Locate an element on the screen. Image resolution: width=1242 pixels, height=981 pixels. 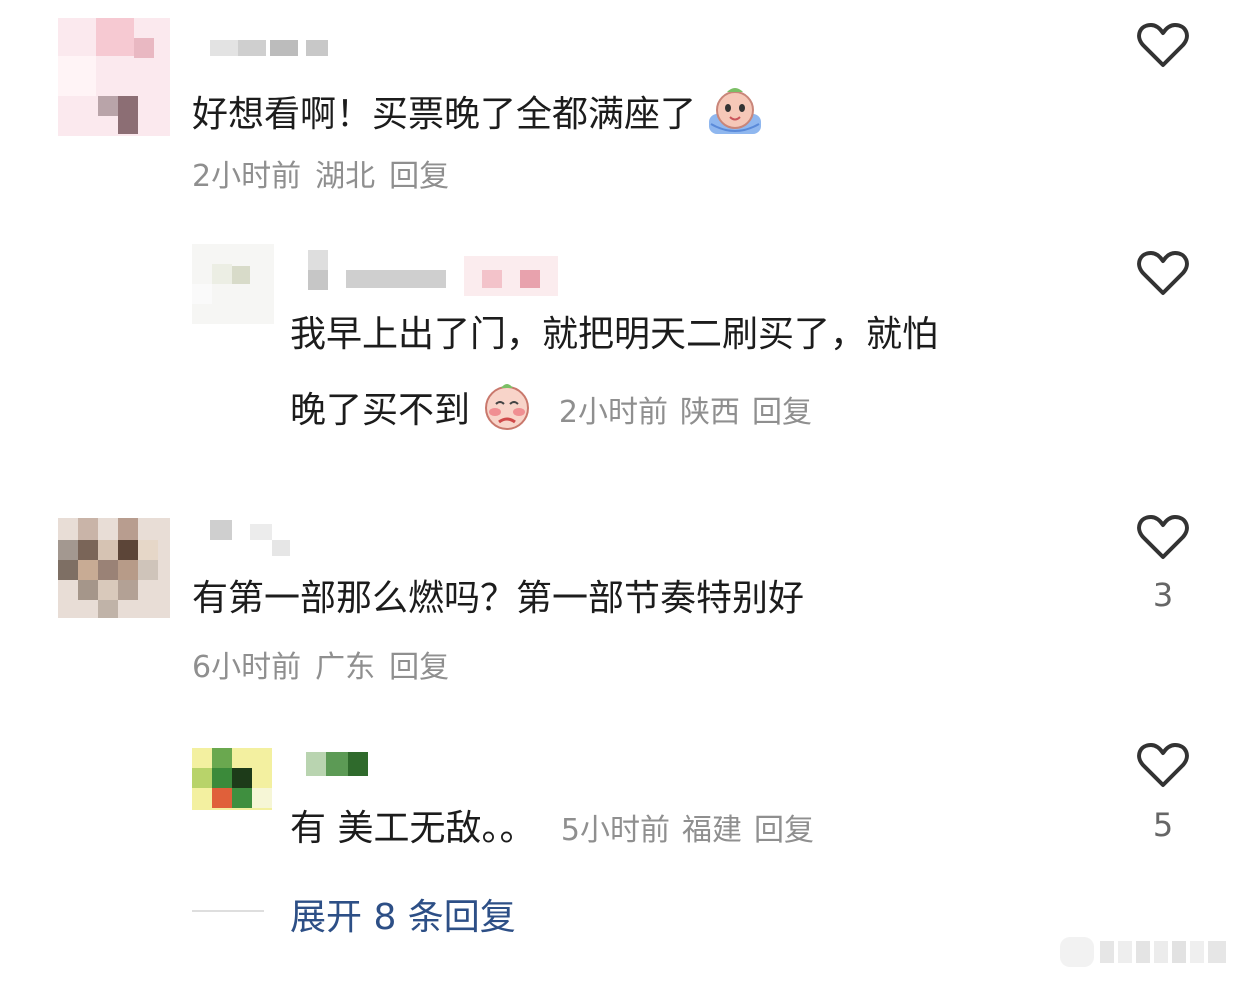
expand-replies-button: 展开 8 条回复 is located at coordinates (403, 914).